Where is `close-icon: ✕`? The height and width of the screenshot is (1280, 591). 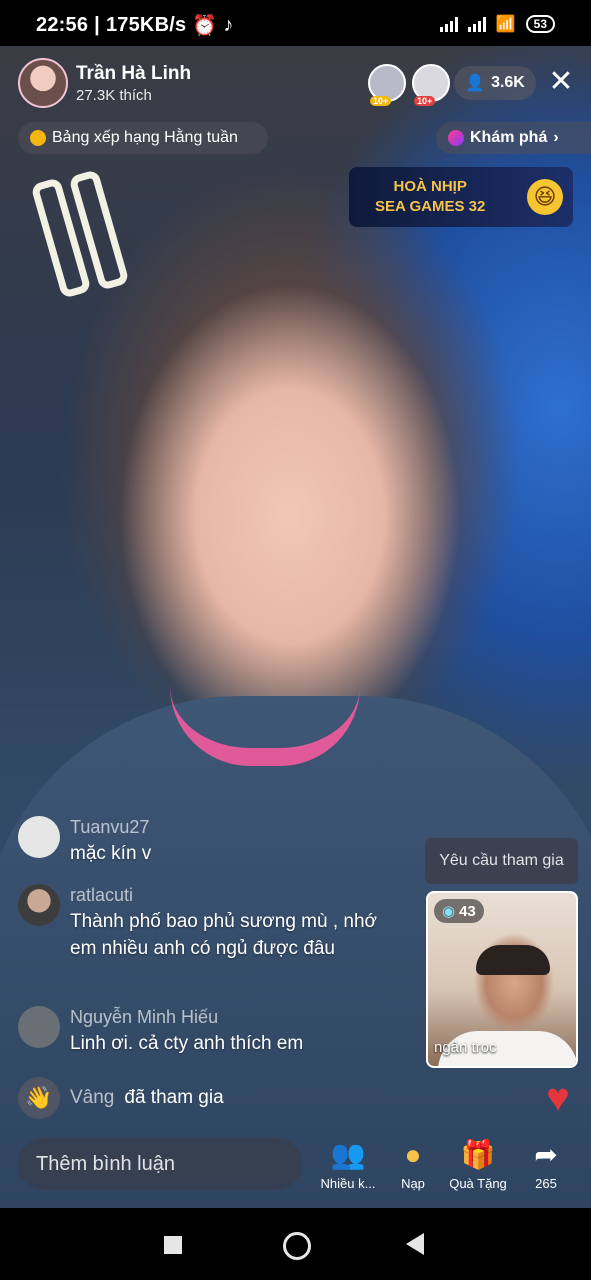
close-icon: ✕ is located at coordinates (561, 82).